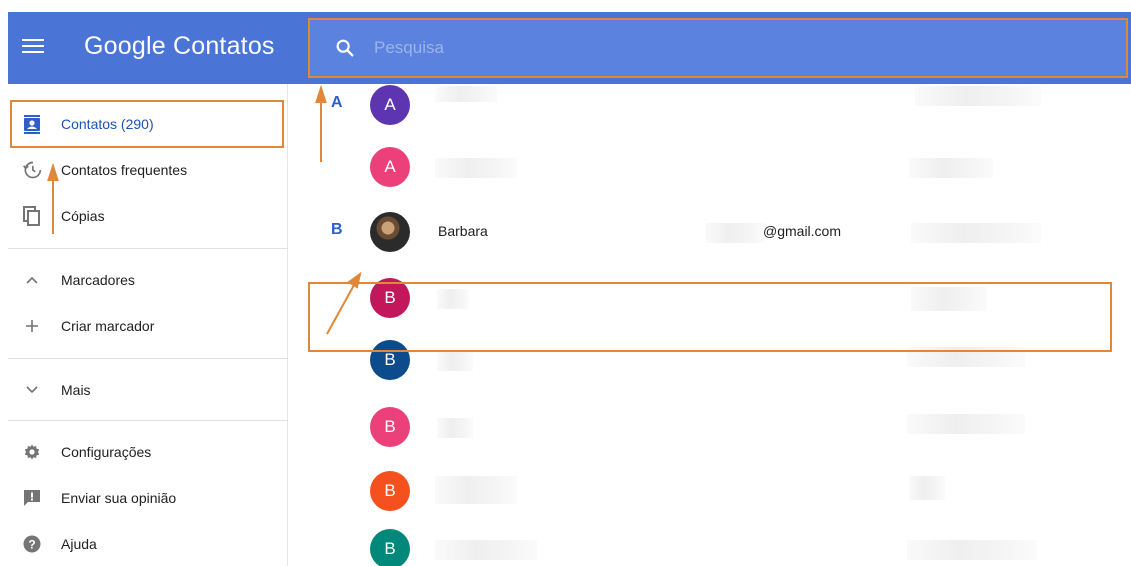  I want to click on sidebar-item-frequent: Contatos frequentes, so click(146, 170).